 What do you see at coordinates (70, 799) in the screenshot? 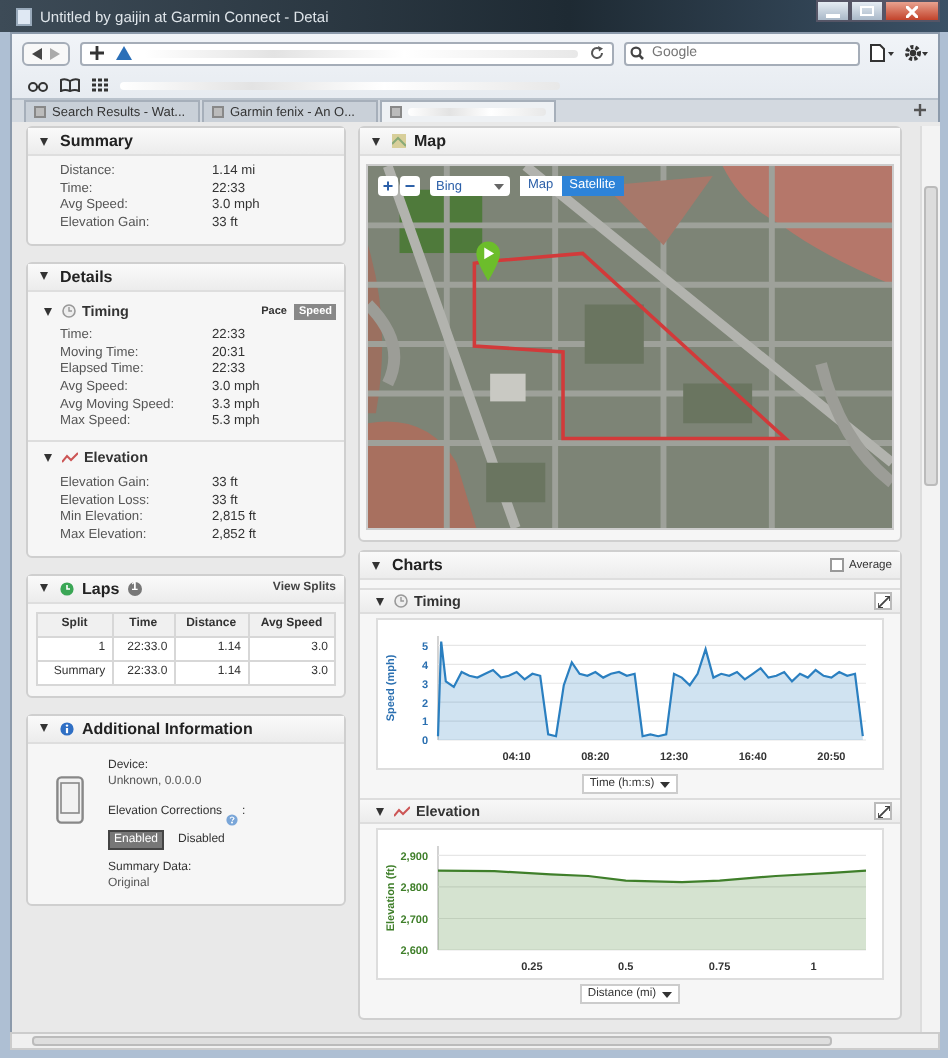
I see `phone-icon` at bounding box center [70, 799].